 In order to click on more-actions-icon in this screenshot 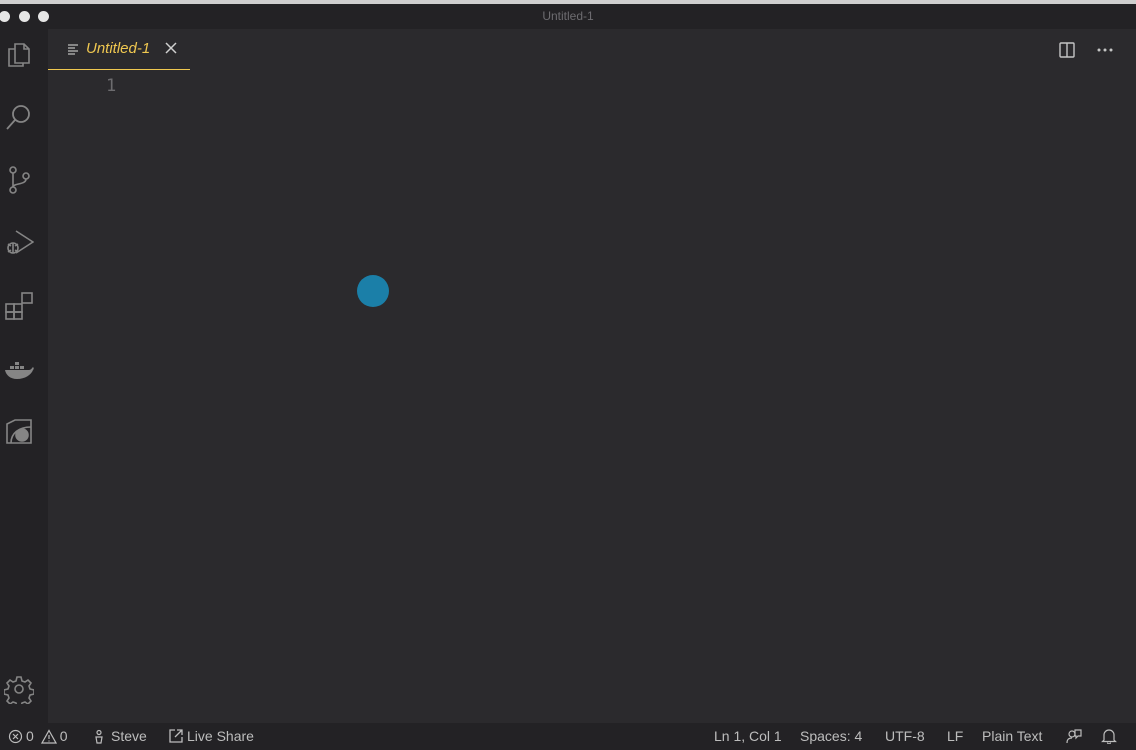, I will do `click(1105, 50)`.